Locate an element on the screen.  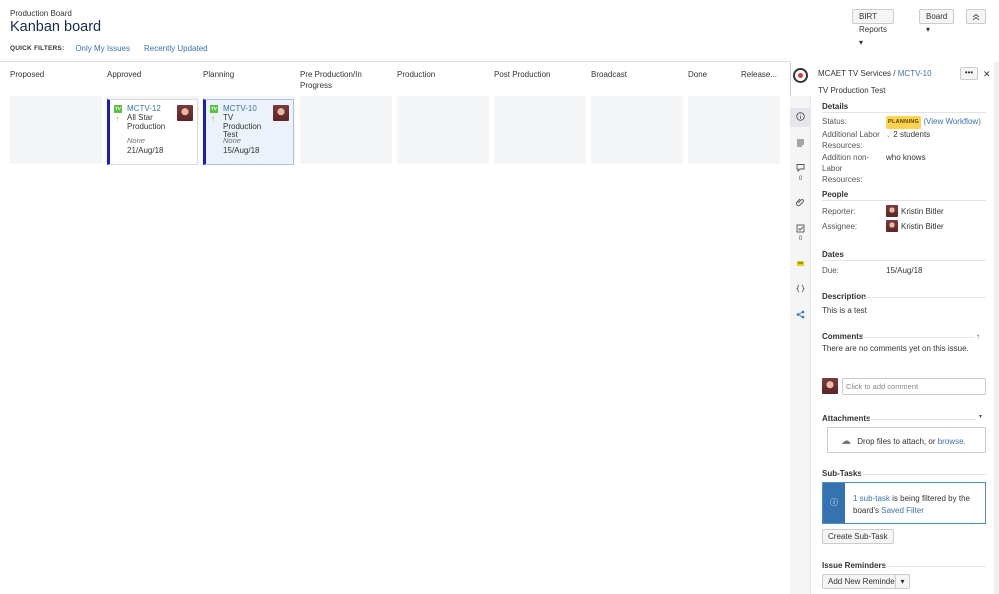
double-chevron-up-icon is located at coordinates (976, 16).